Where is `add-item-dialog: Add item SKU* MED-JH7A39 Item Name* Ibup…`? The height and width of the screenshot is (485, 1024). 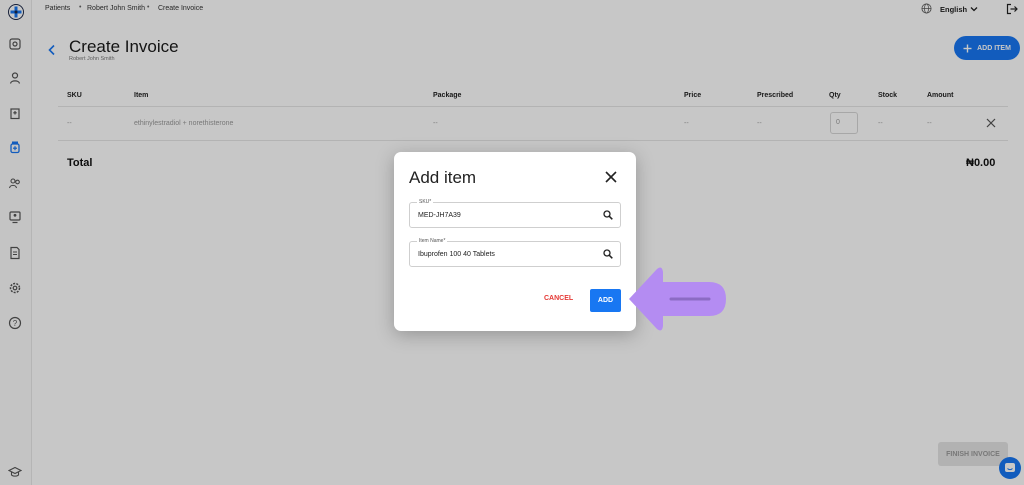 add-item-dialog: Add item SKU* MED-JH7A39 Item Name* Ibup… is located at coordinates (515, 241).